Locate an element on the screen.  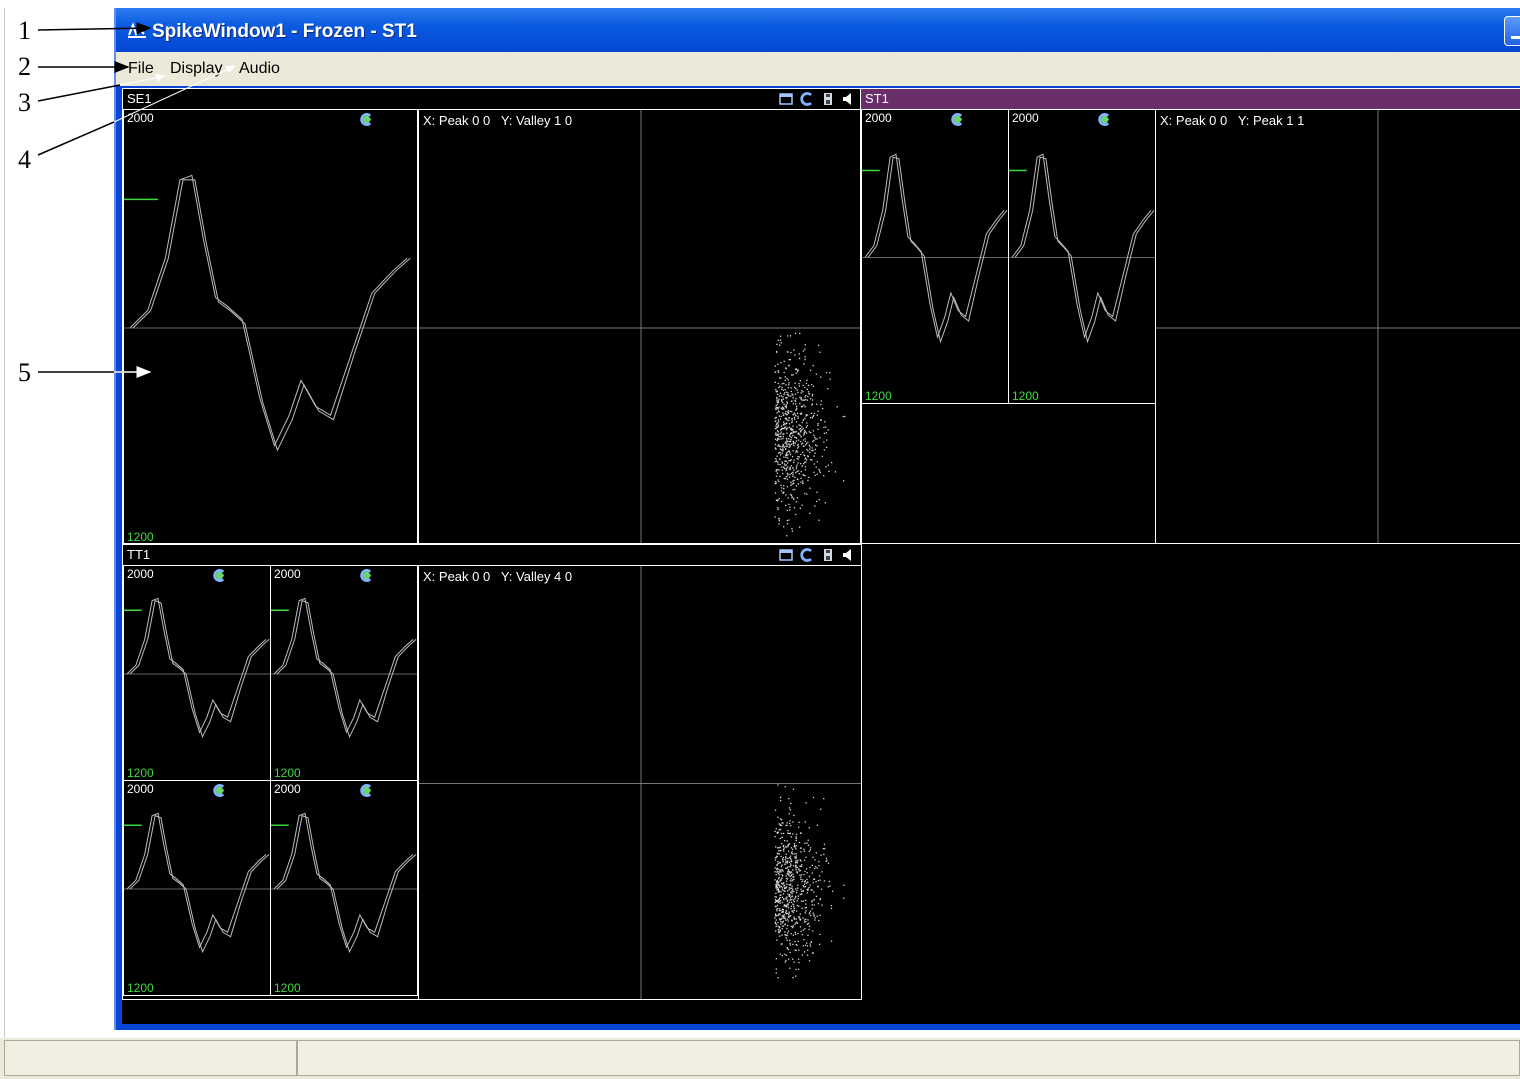
tt1-scatter-plot: X: Peak 0 0 Y: Valley 4 0 is located at coordinates (639, 782).